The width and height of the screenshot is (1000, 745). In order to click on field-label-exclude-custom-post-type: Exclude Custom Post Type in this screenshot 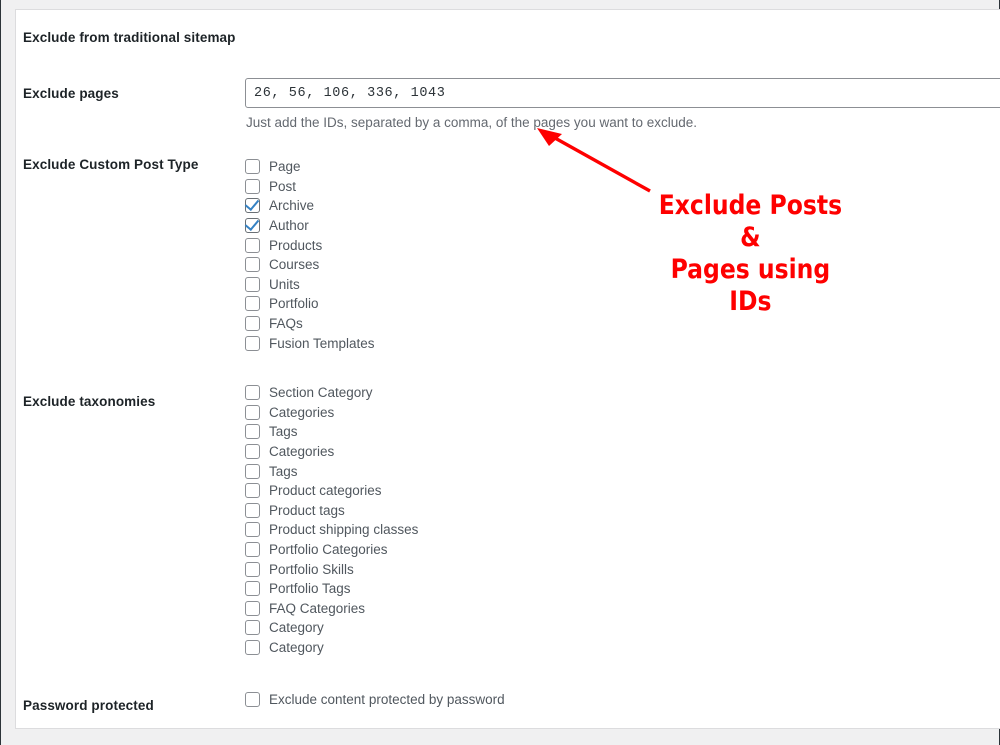, I will do `click(111, 164)`.